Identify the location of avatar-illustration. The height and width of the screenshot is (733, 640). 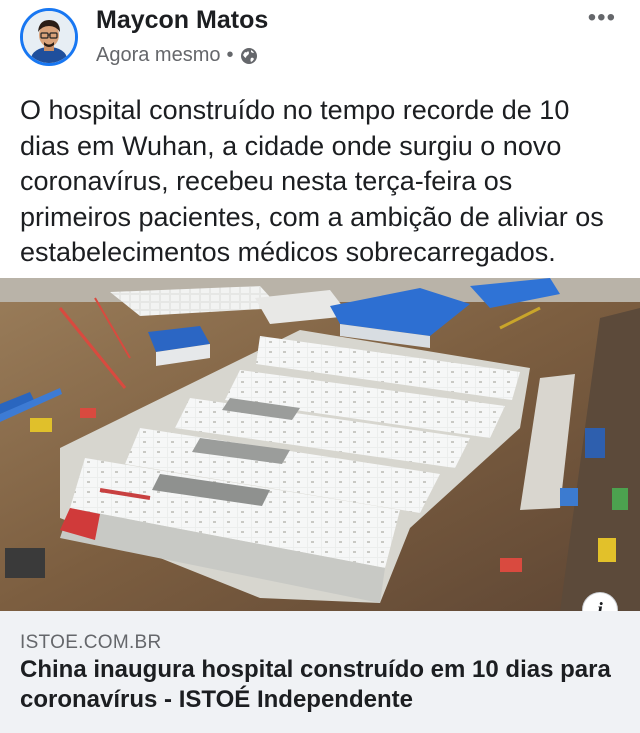
(49, 37).